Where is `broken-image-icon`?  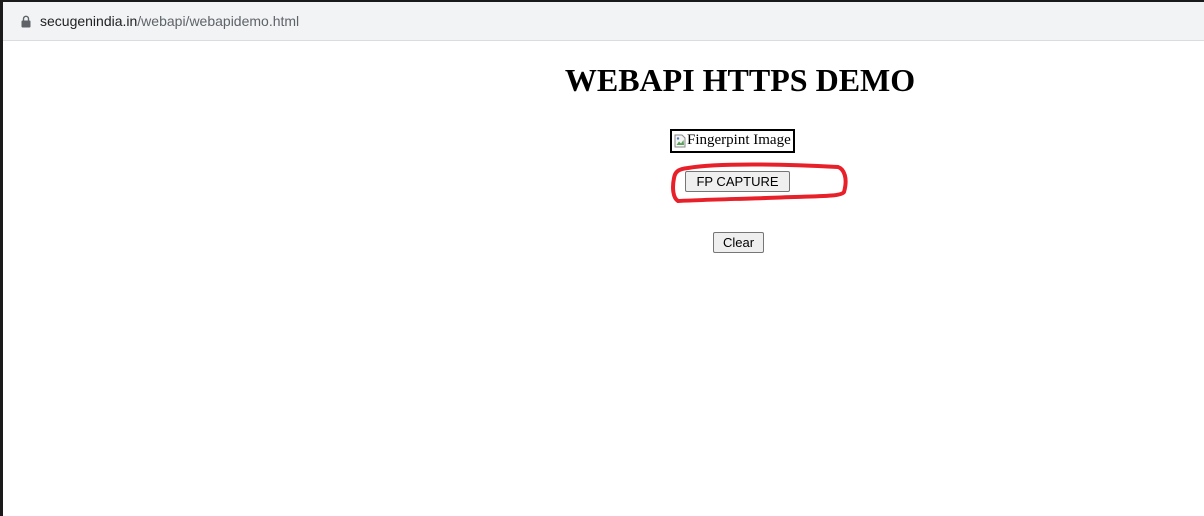
broken-image-icon is located at coordinates (680, 141).